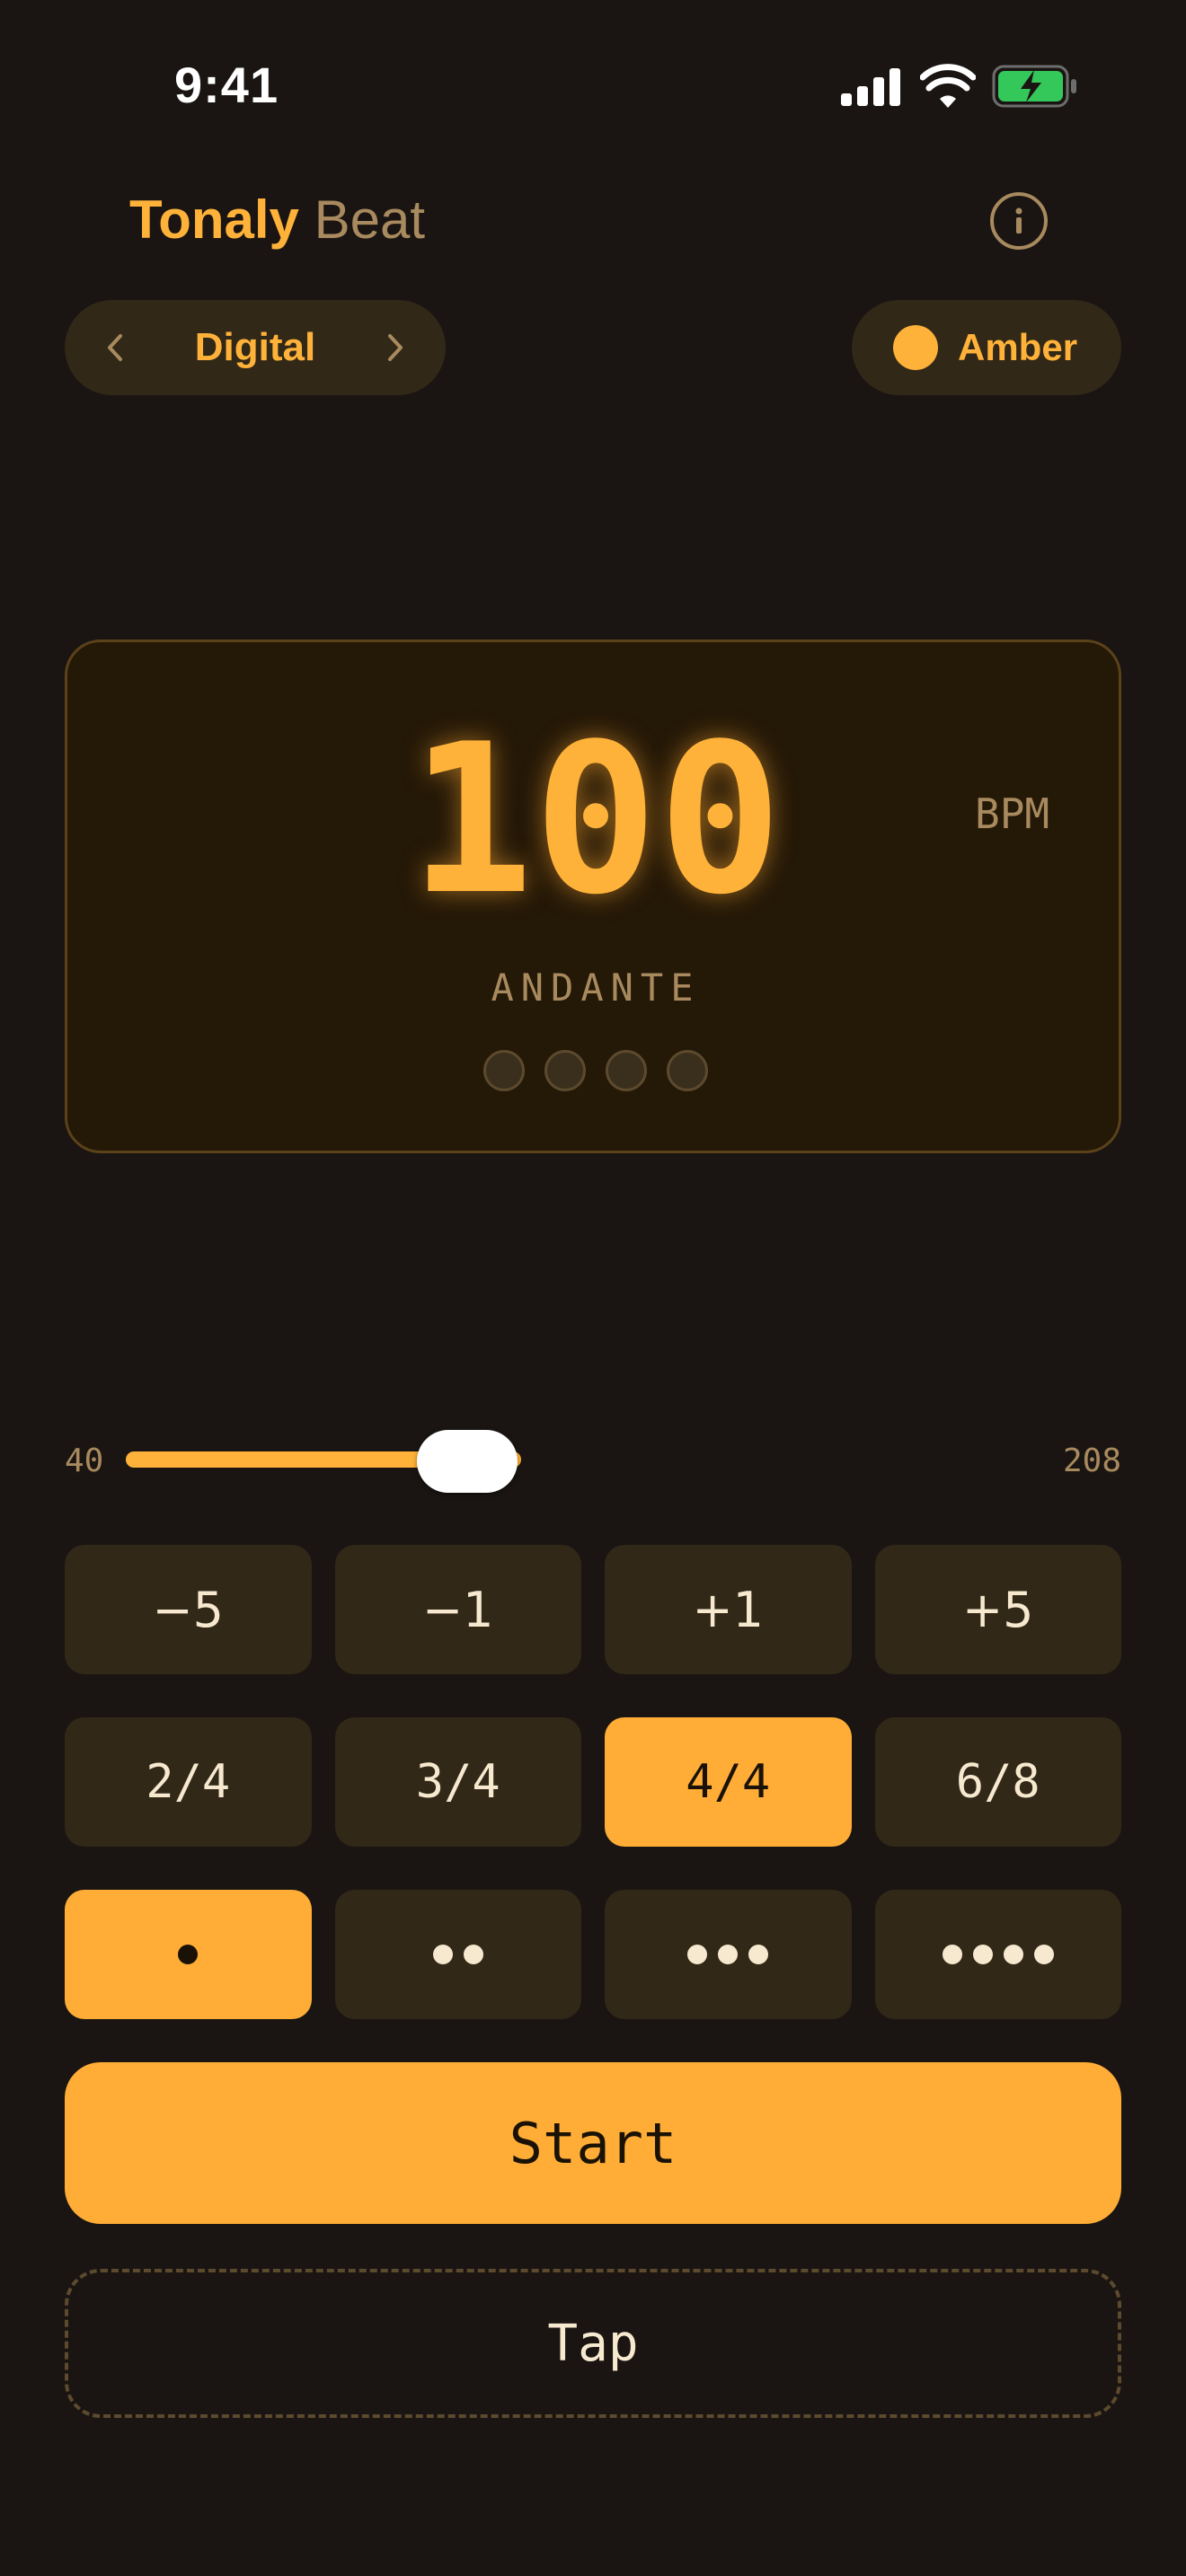 This screenshot has height=2576, width=1186. What do you see at coordinates (84, 1460) in the screenshot?
I see `slider-min-label: 40` at bounding box center [84, 1460].